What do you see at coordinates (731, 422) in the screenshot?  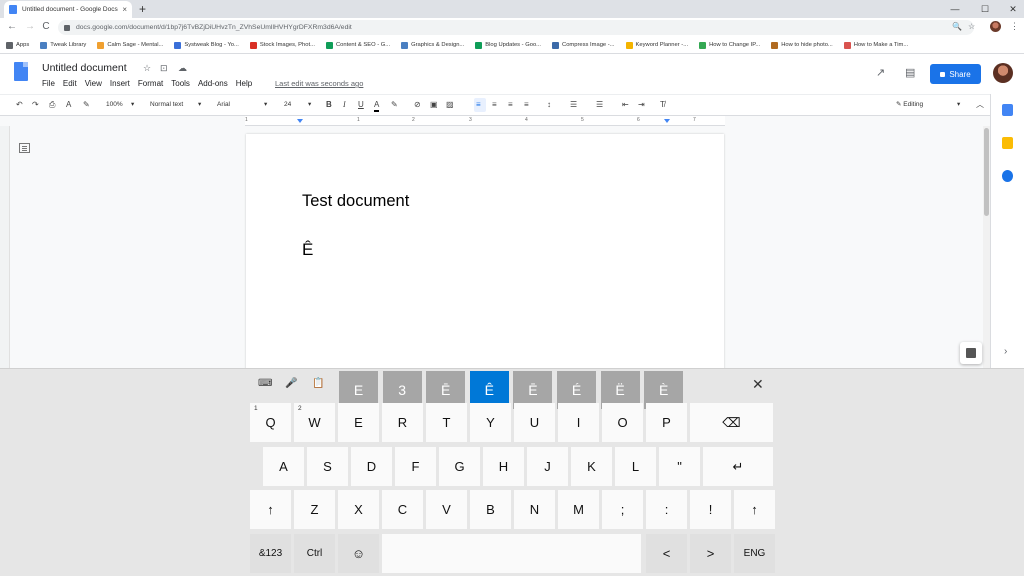 I see `backspace-key: ⌫` at bounding box center [731, 422].